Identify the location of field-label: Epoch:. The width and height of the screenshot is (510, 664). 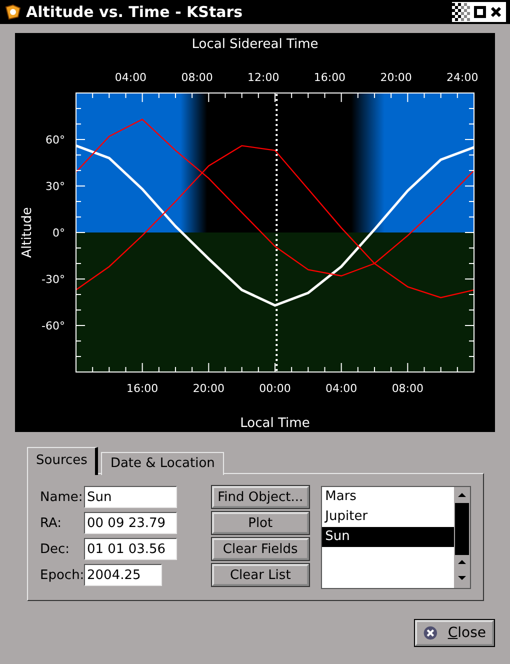
(62, 575).